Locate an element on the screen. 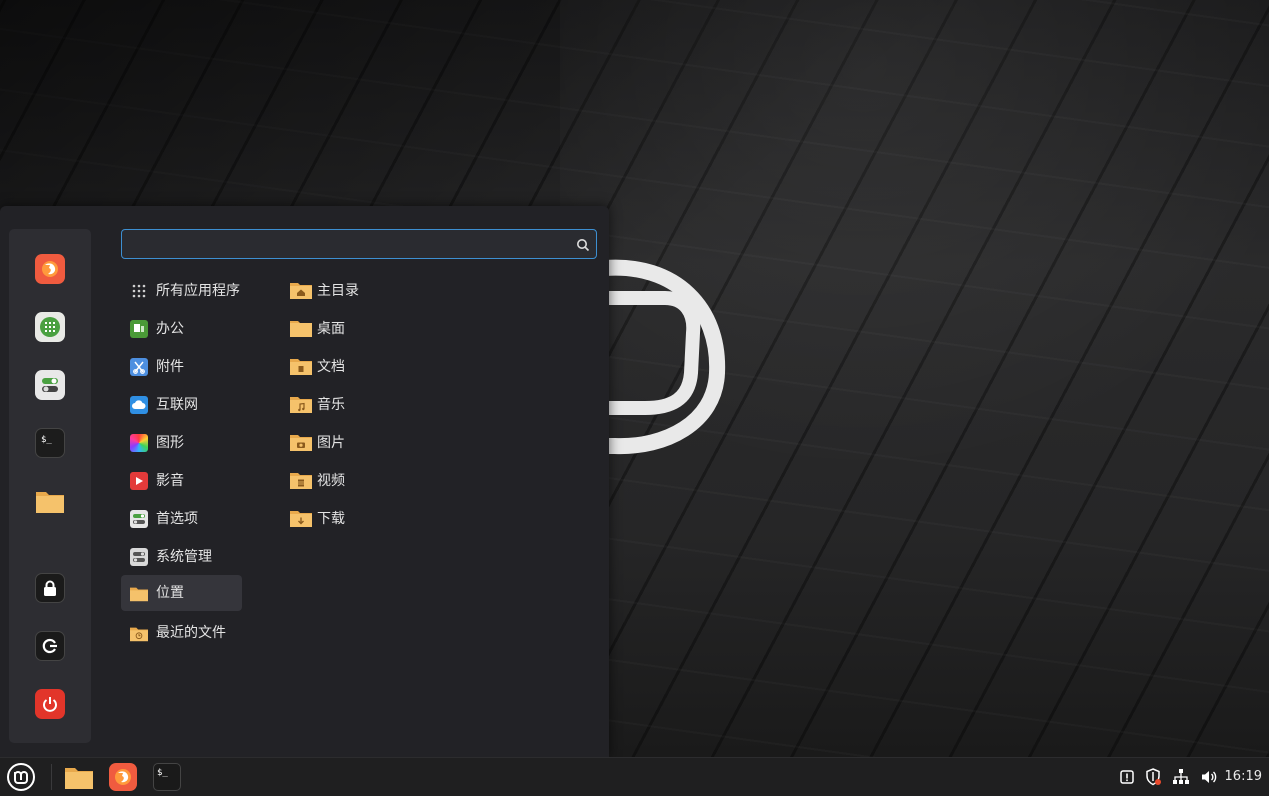  category-office: 办公 is located at coordinates (181, 329).